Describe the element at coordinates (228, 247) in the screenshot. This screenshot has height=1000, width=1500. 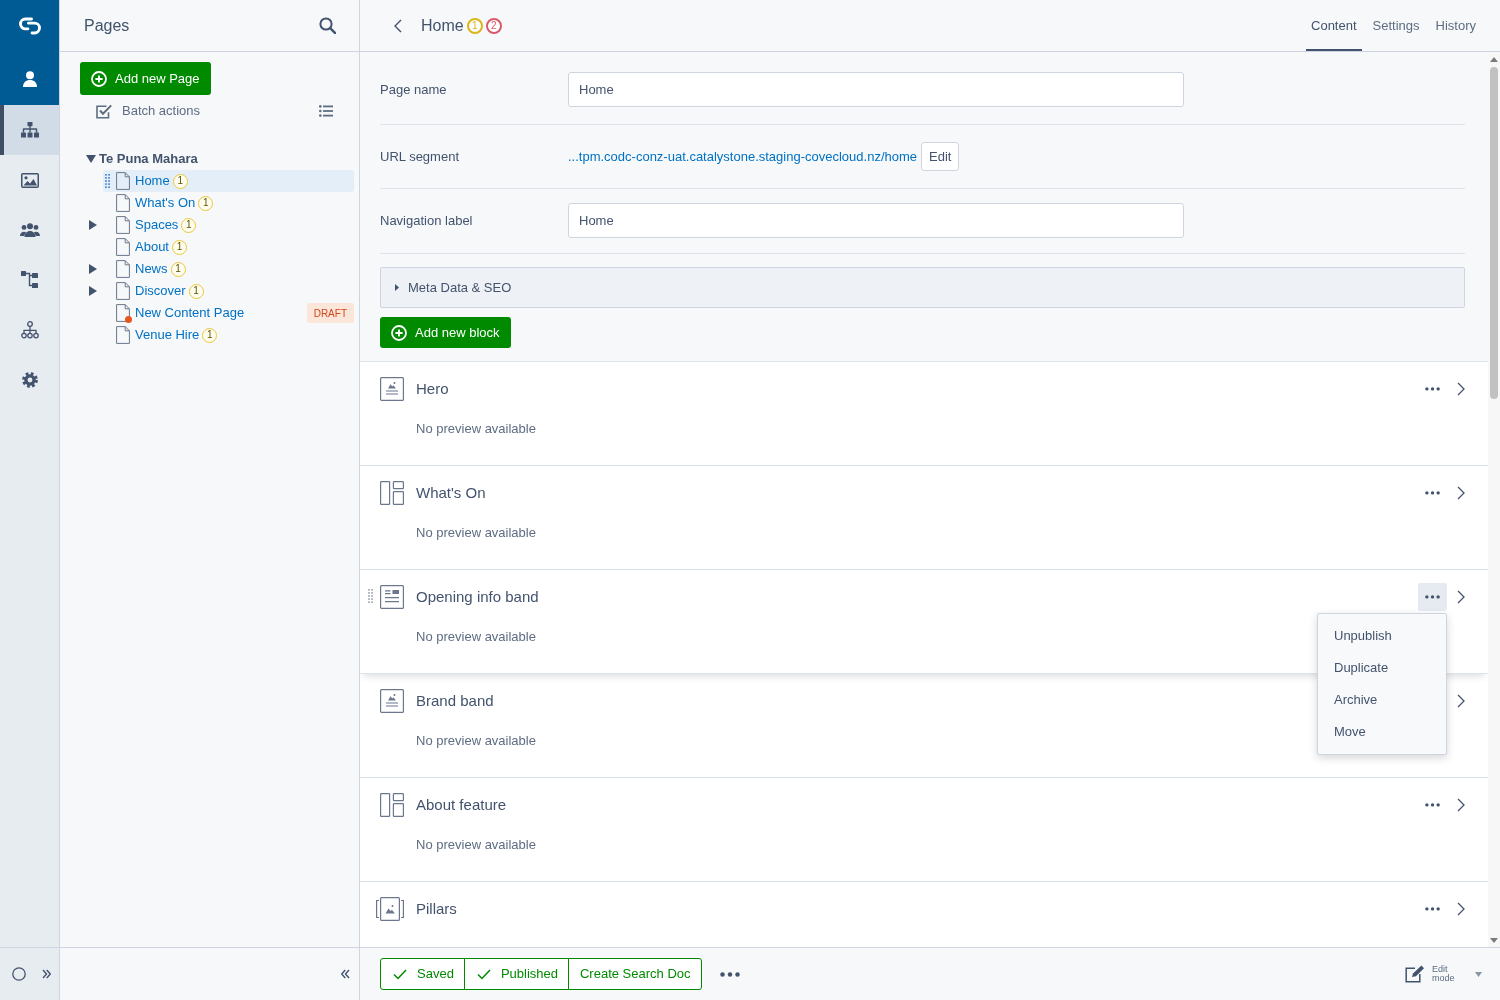
I see `tree-item: About 1` at that location.